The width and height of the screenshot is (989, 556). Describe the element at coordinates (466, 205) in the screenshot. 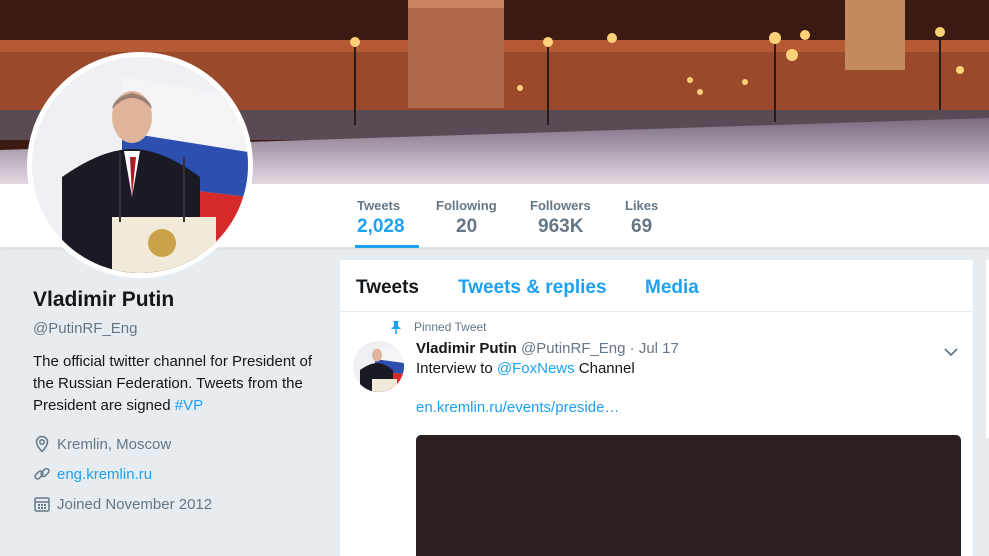

I see `stat-label: Following` at that location.